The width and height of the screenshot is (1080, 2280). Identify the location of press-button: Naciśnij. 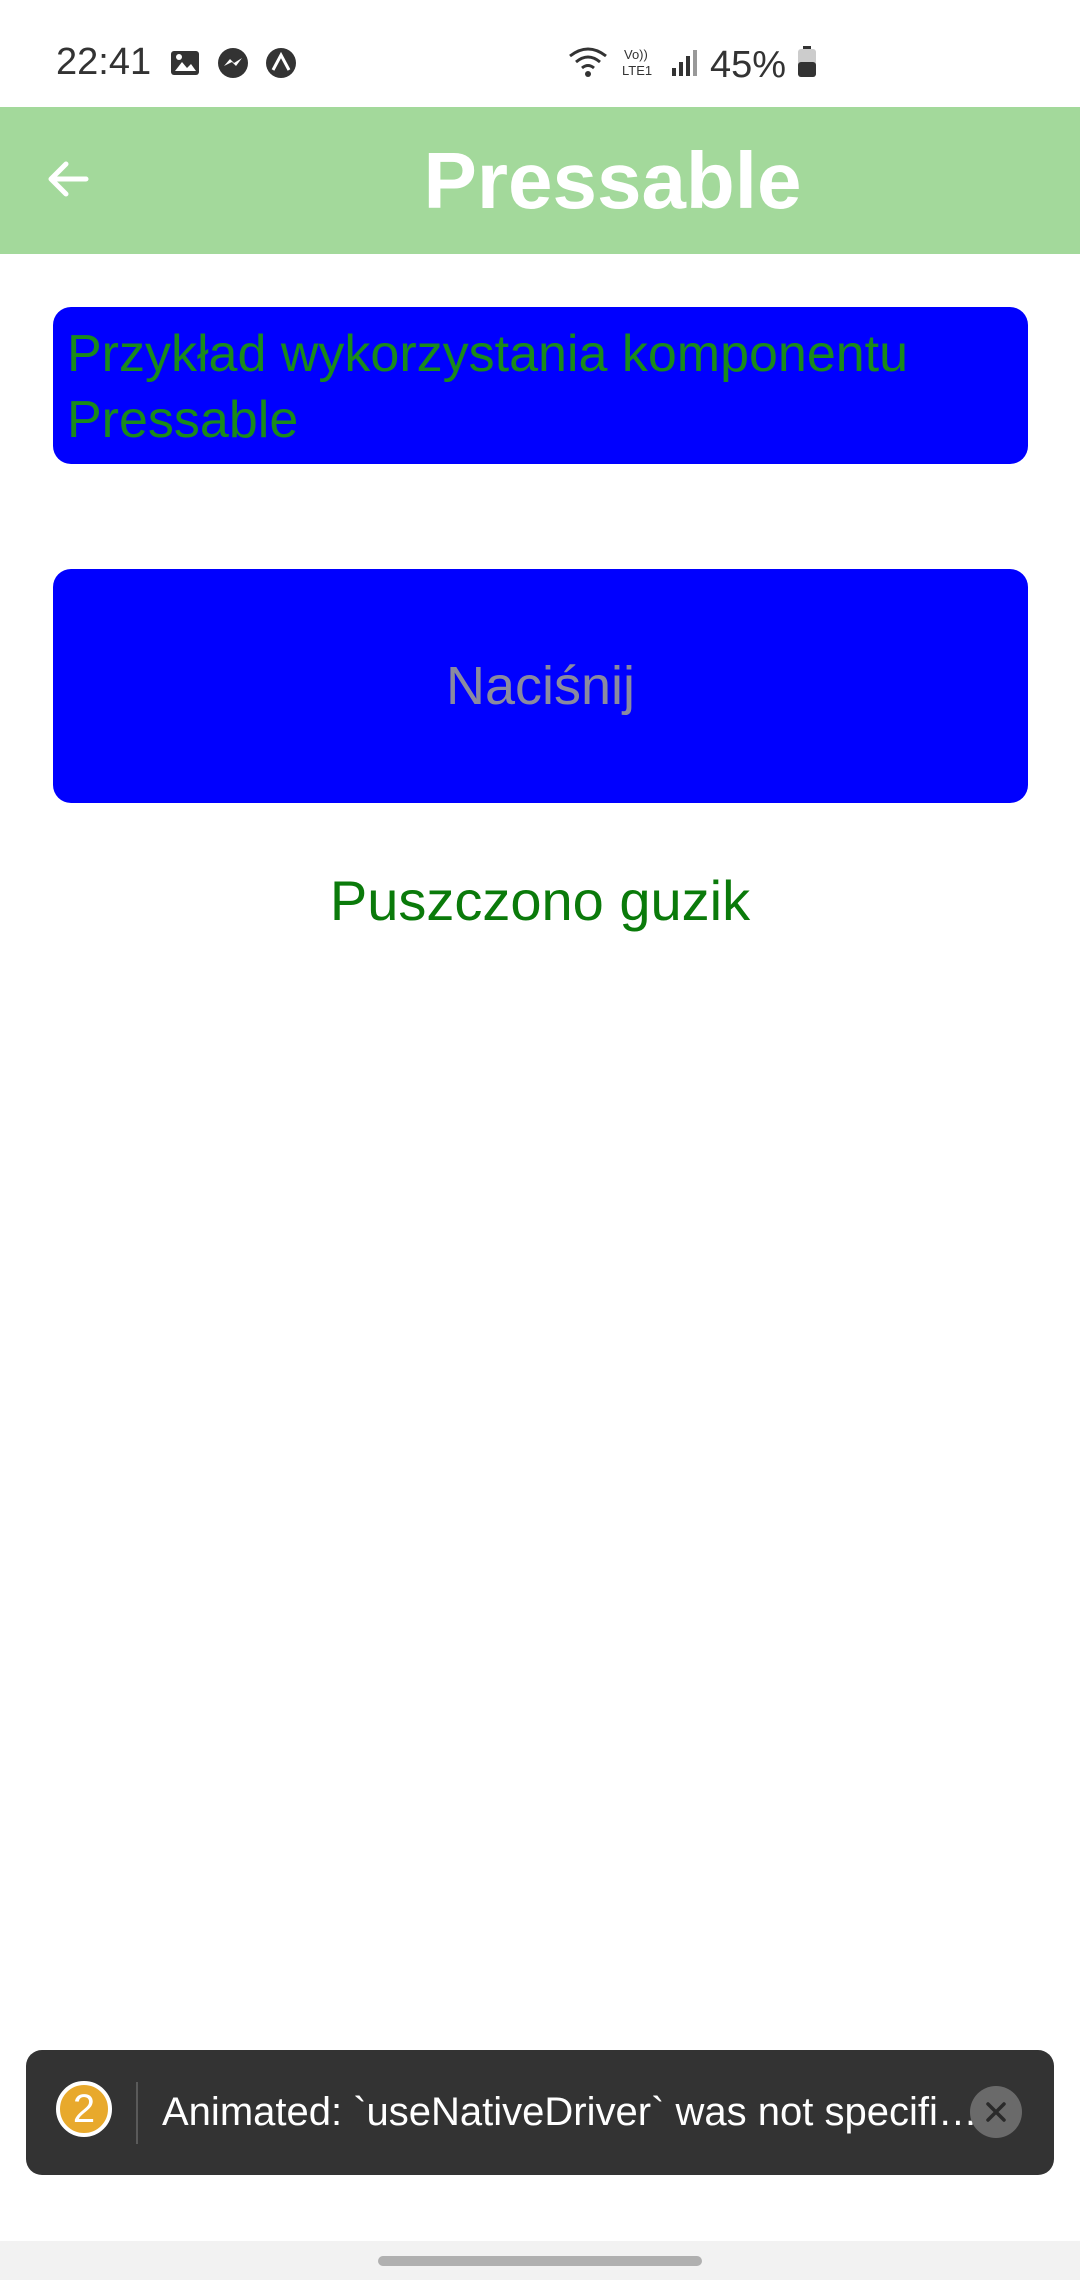
(540, 686).